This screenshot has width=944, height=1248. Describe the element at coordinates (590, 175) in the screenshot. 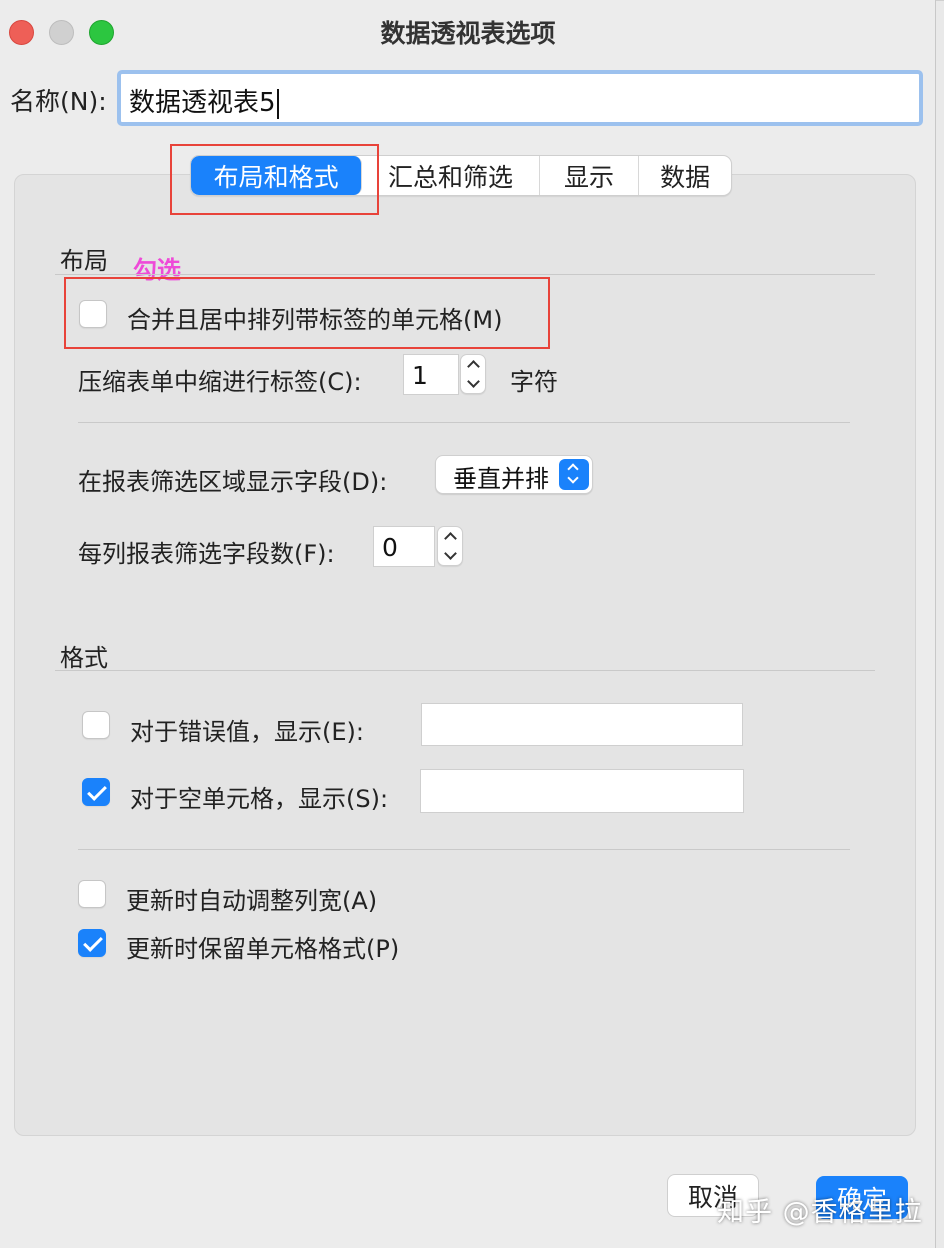

I see `tab-display: 显示` at that location.